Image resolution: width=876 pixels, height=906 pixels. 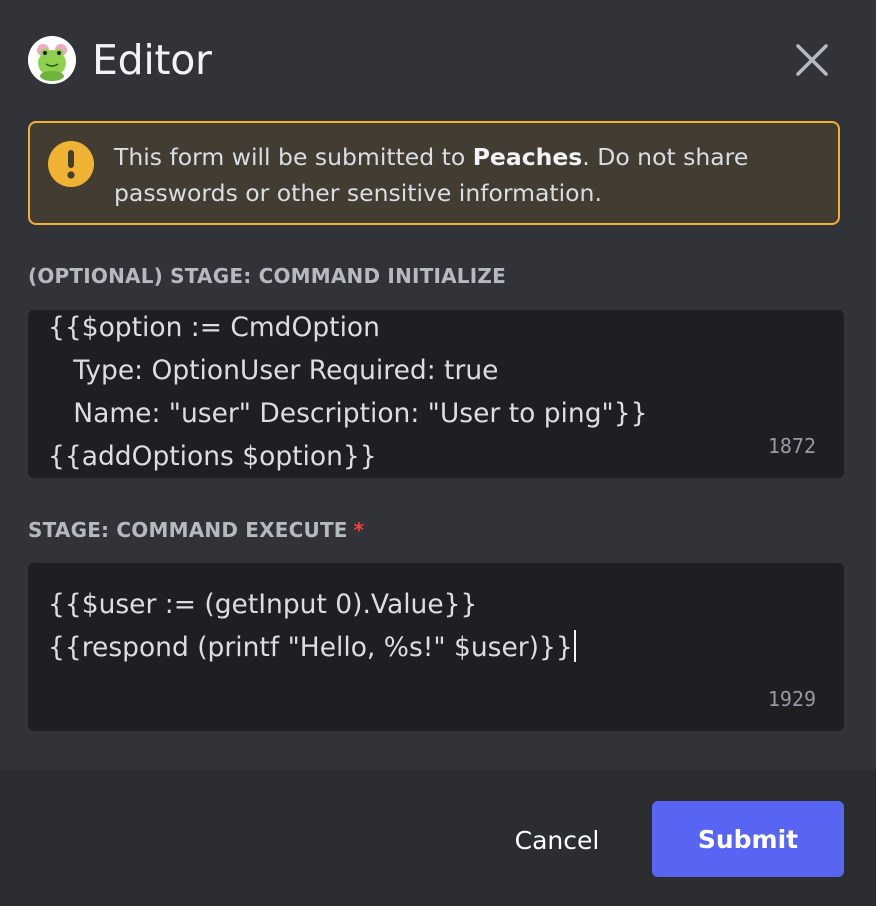 I want to click on close-button, so click(x=812, y=60).